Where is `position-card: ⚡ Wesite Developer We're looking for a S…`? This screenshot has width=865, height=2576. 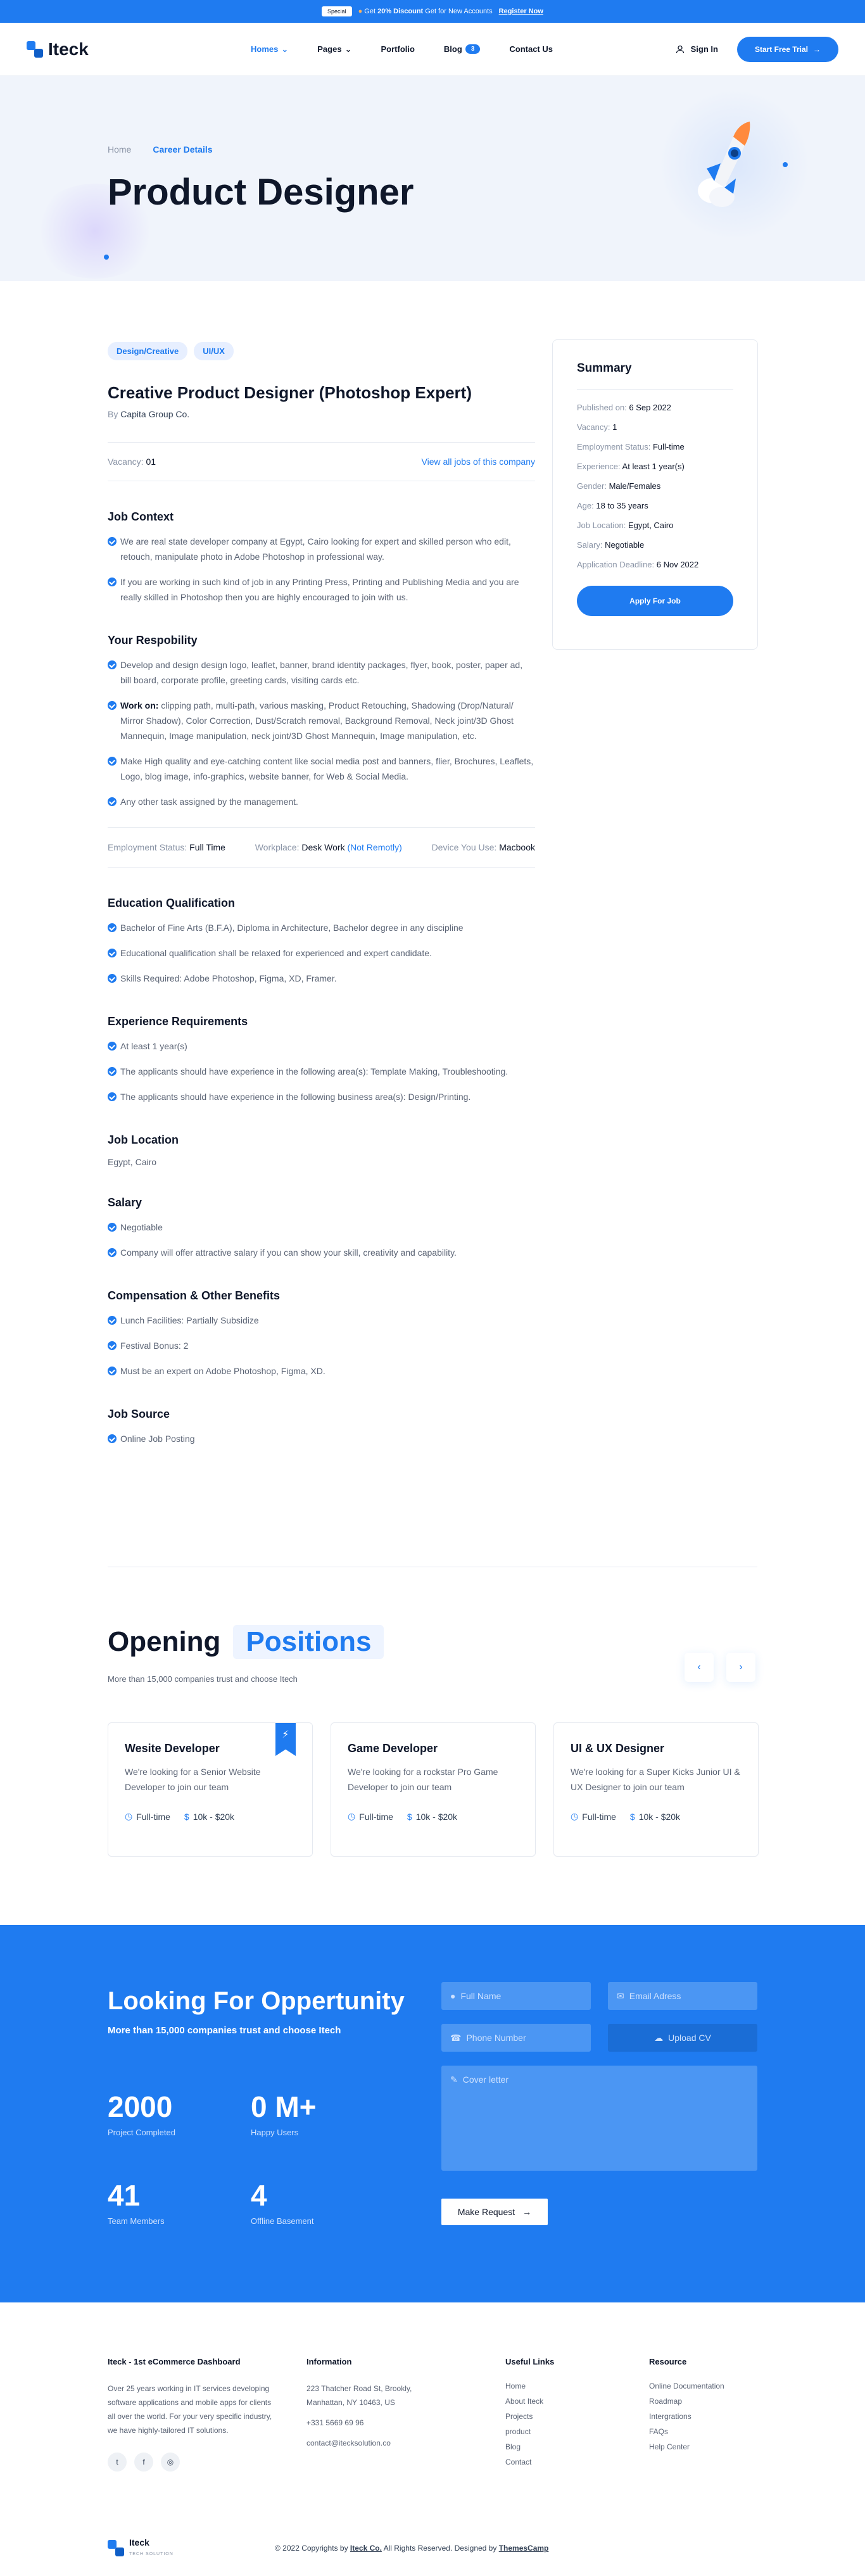
position-card: ⚡ Wesite Developer We're looking for a S… is located at coordinates (210, 1789).